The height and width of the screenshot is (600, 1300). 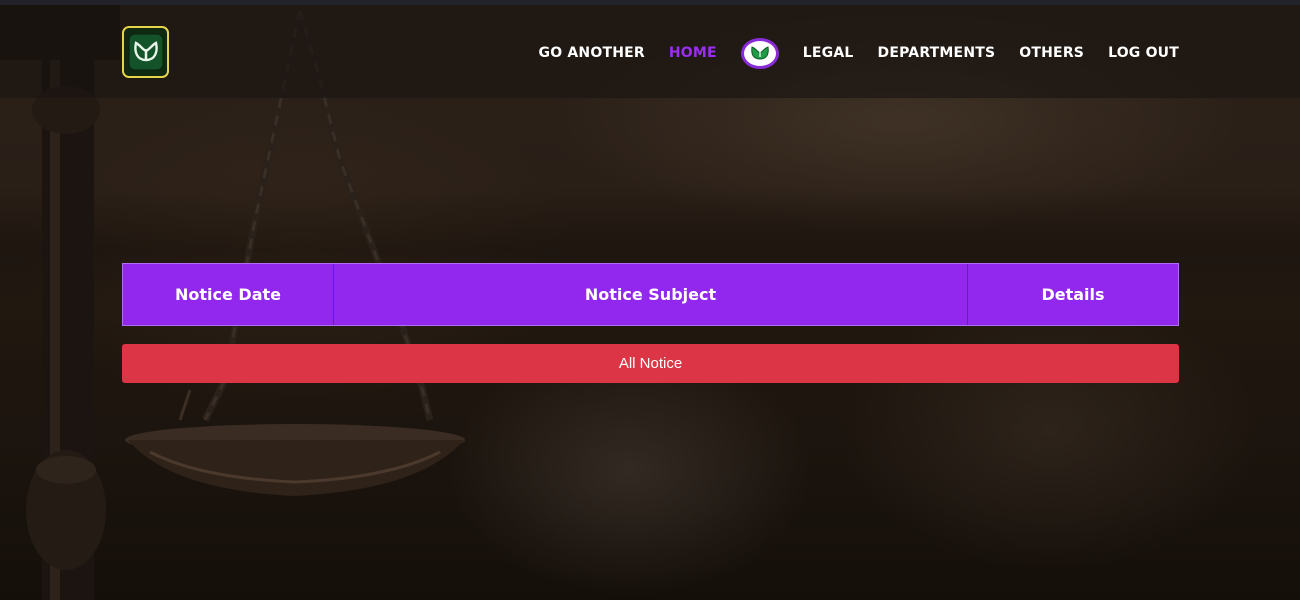 I want to click on nav-home: HOME, so click(x=693, y=53).